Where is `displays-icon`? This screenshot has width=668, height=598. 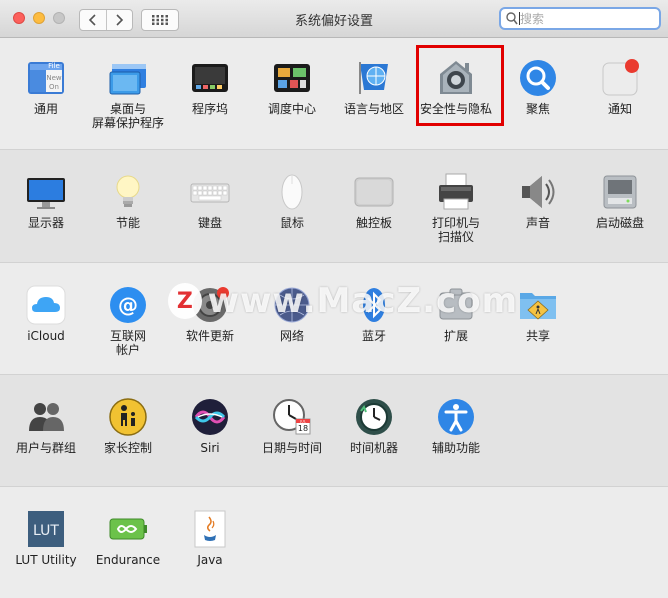
displays-icon is located at coordinates (46, 192).